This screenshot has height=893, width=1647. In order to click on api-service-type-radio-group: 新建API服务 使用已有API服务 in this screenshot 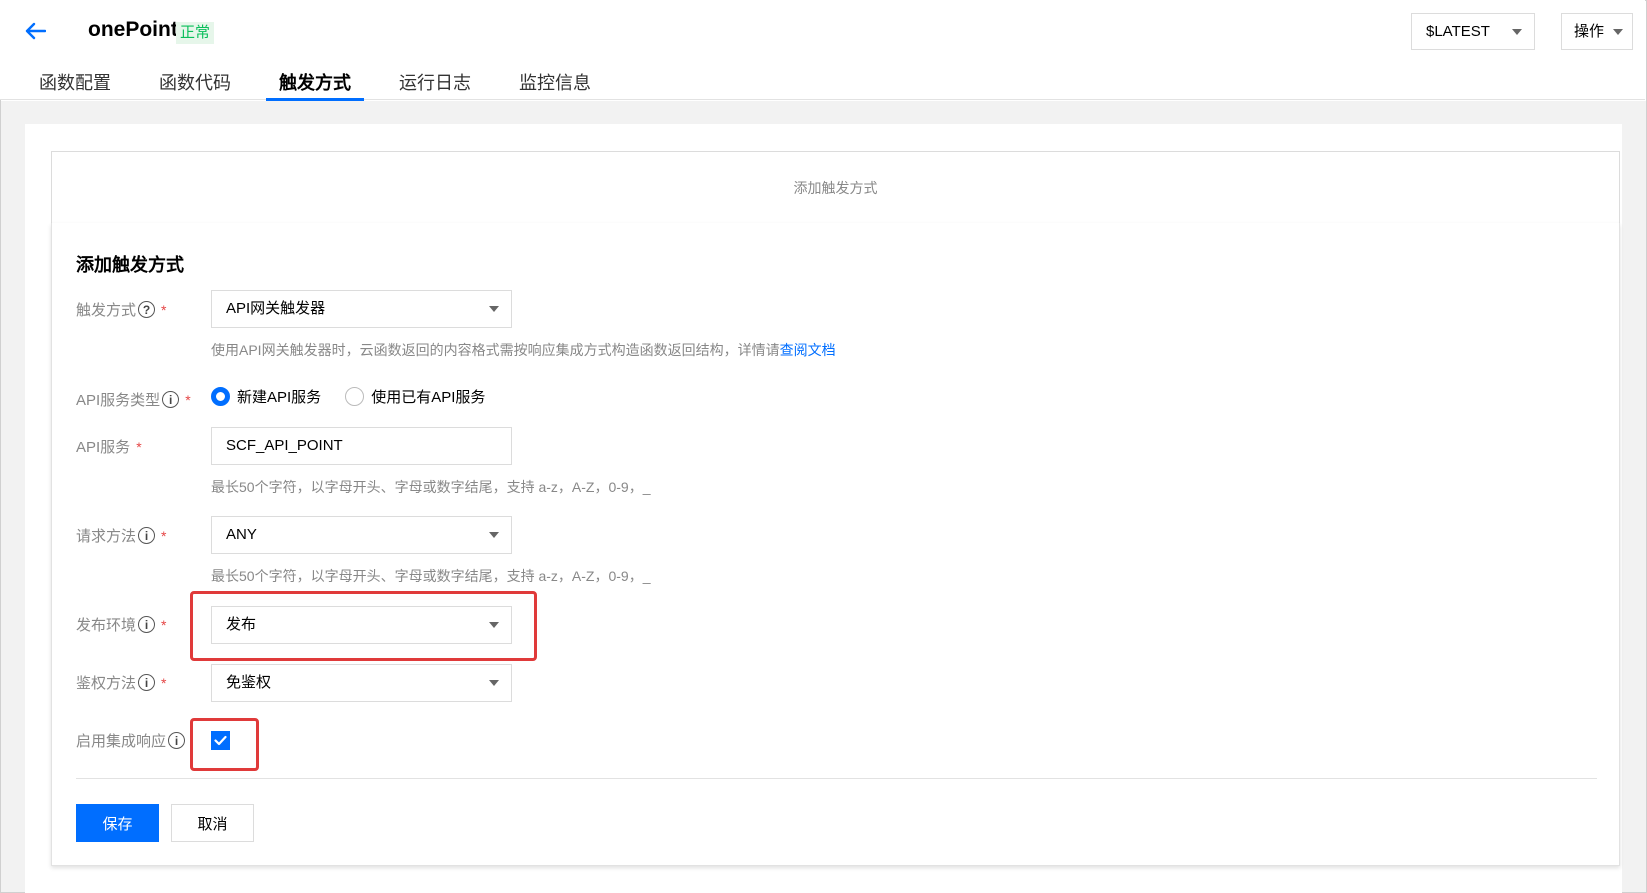, I will do `click(360, 396)`.